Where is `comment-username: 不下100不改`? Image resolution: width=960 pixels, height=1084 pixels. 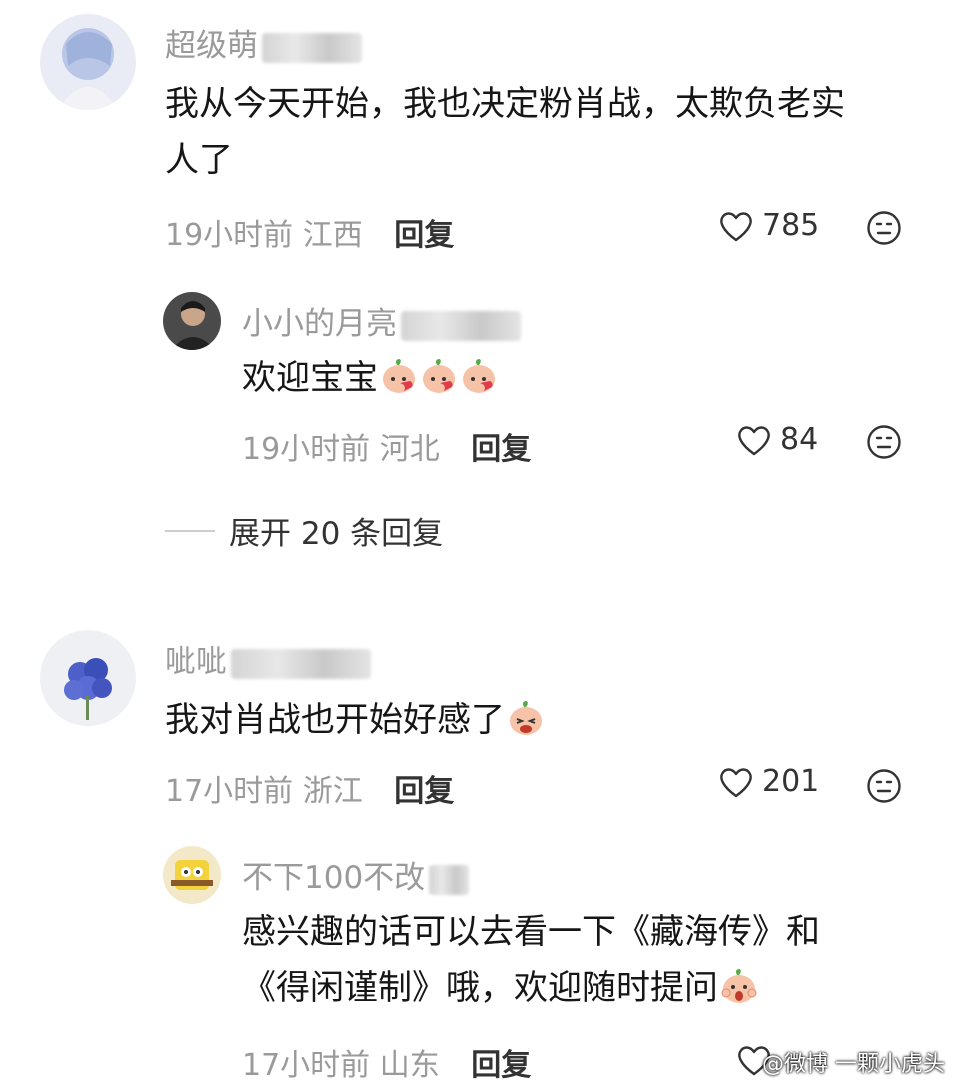
comment-username: 不下100不改 is located at coordinates (356, 874).